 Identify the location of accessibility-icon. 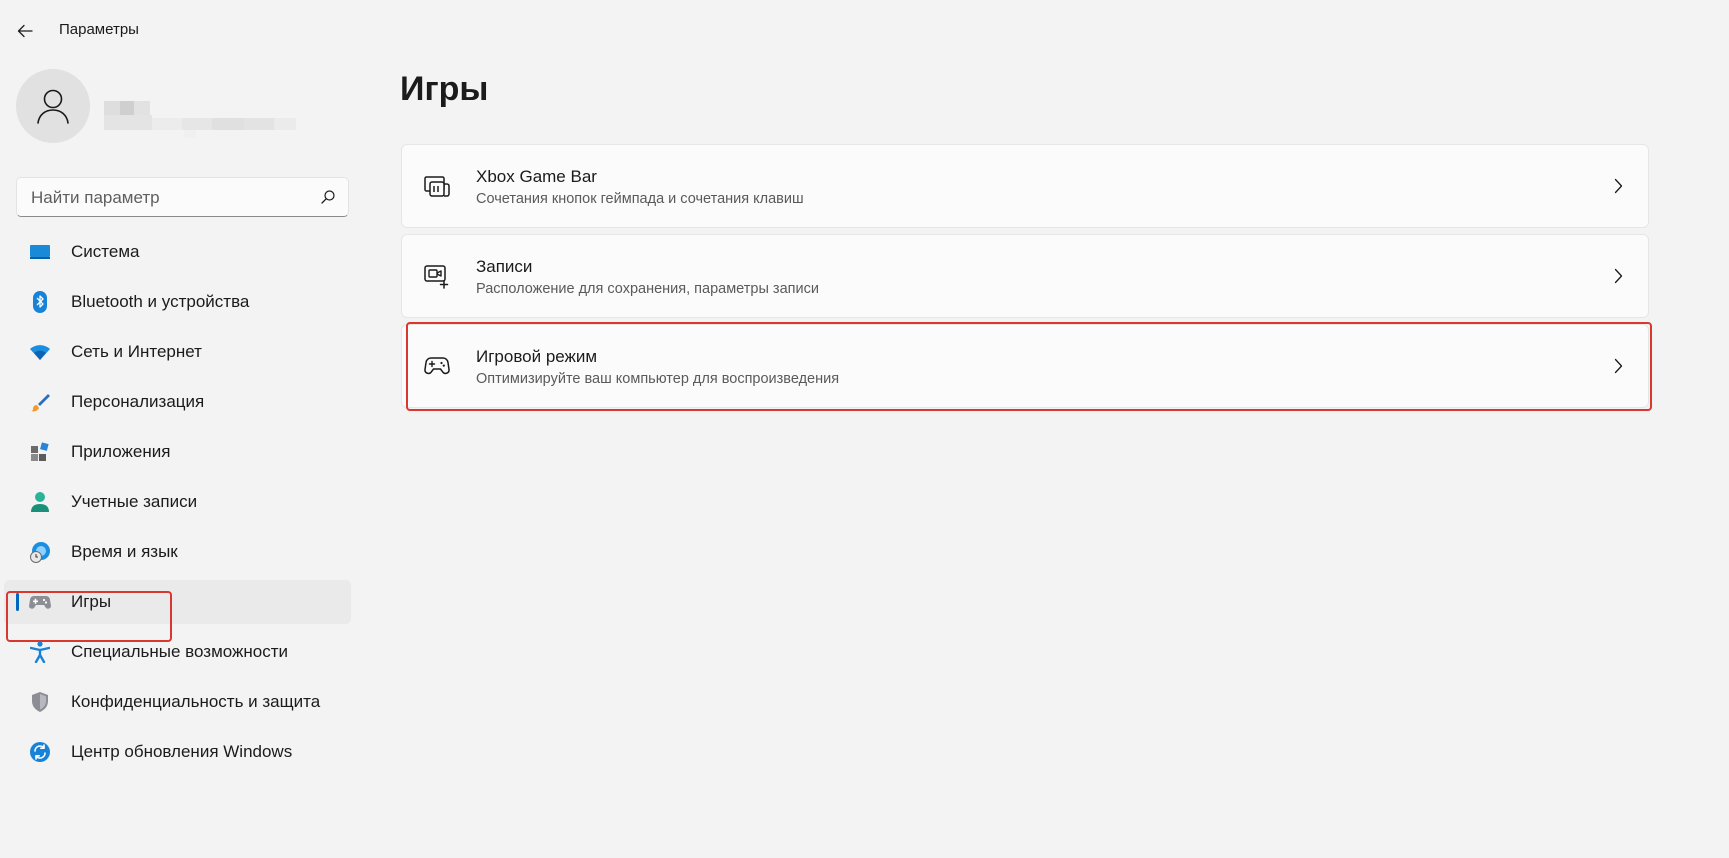
(40, 652).